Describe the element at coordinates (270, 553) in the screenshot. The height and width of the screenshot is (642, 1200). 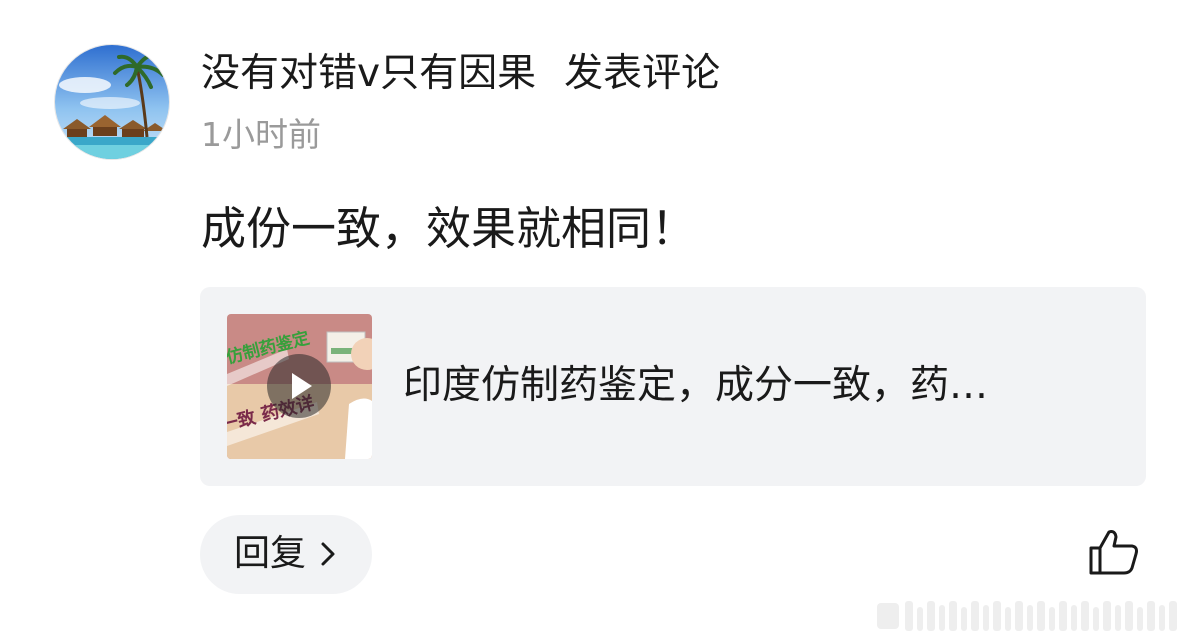
I see `reply-label: 回复` at that location.